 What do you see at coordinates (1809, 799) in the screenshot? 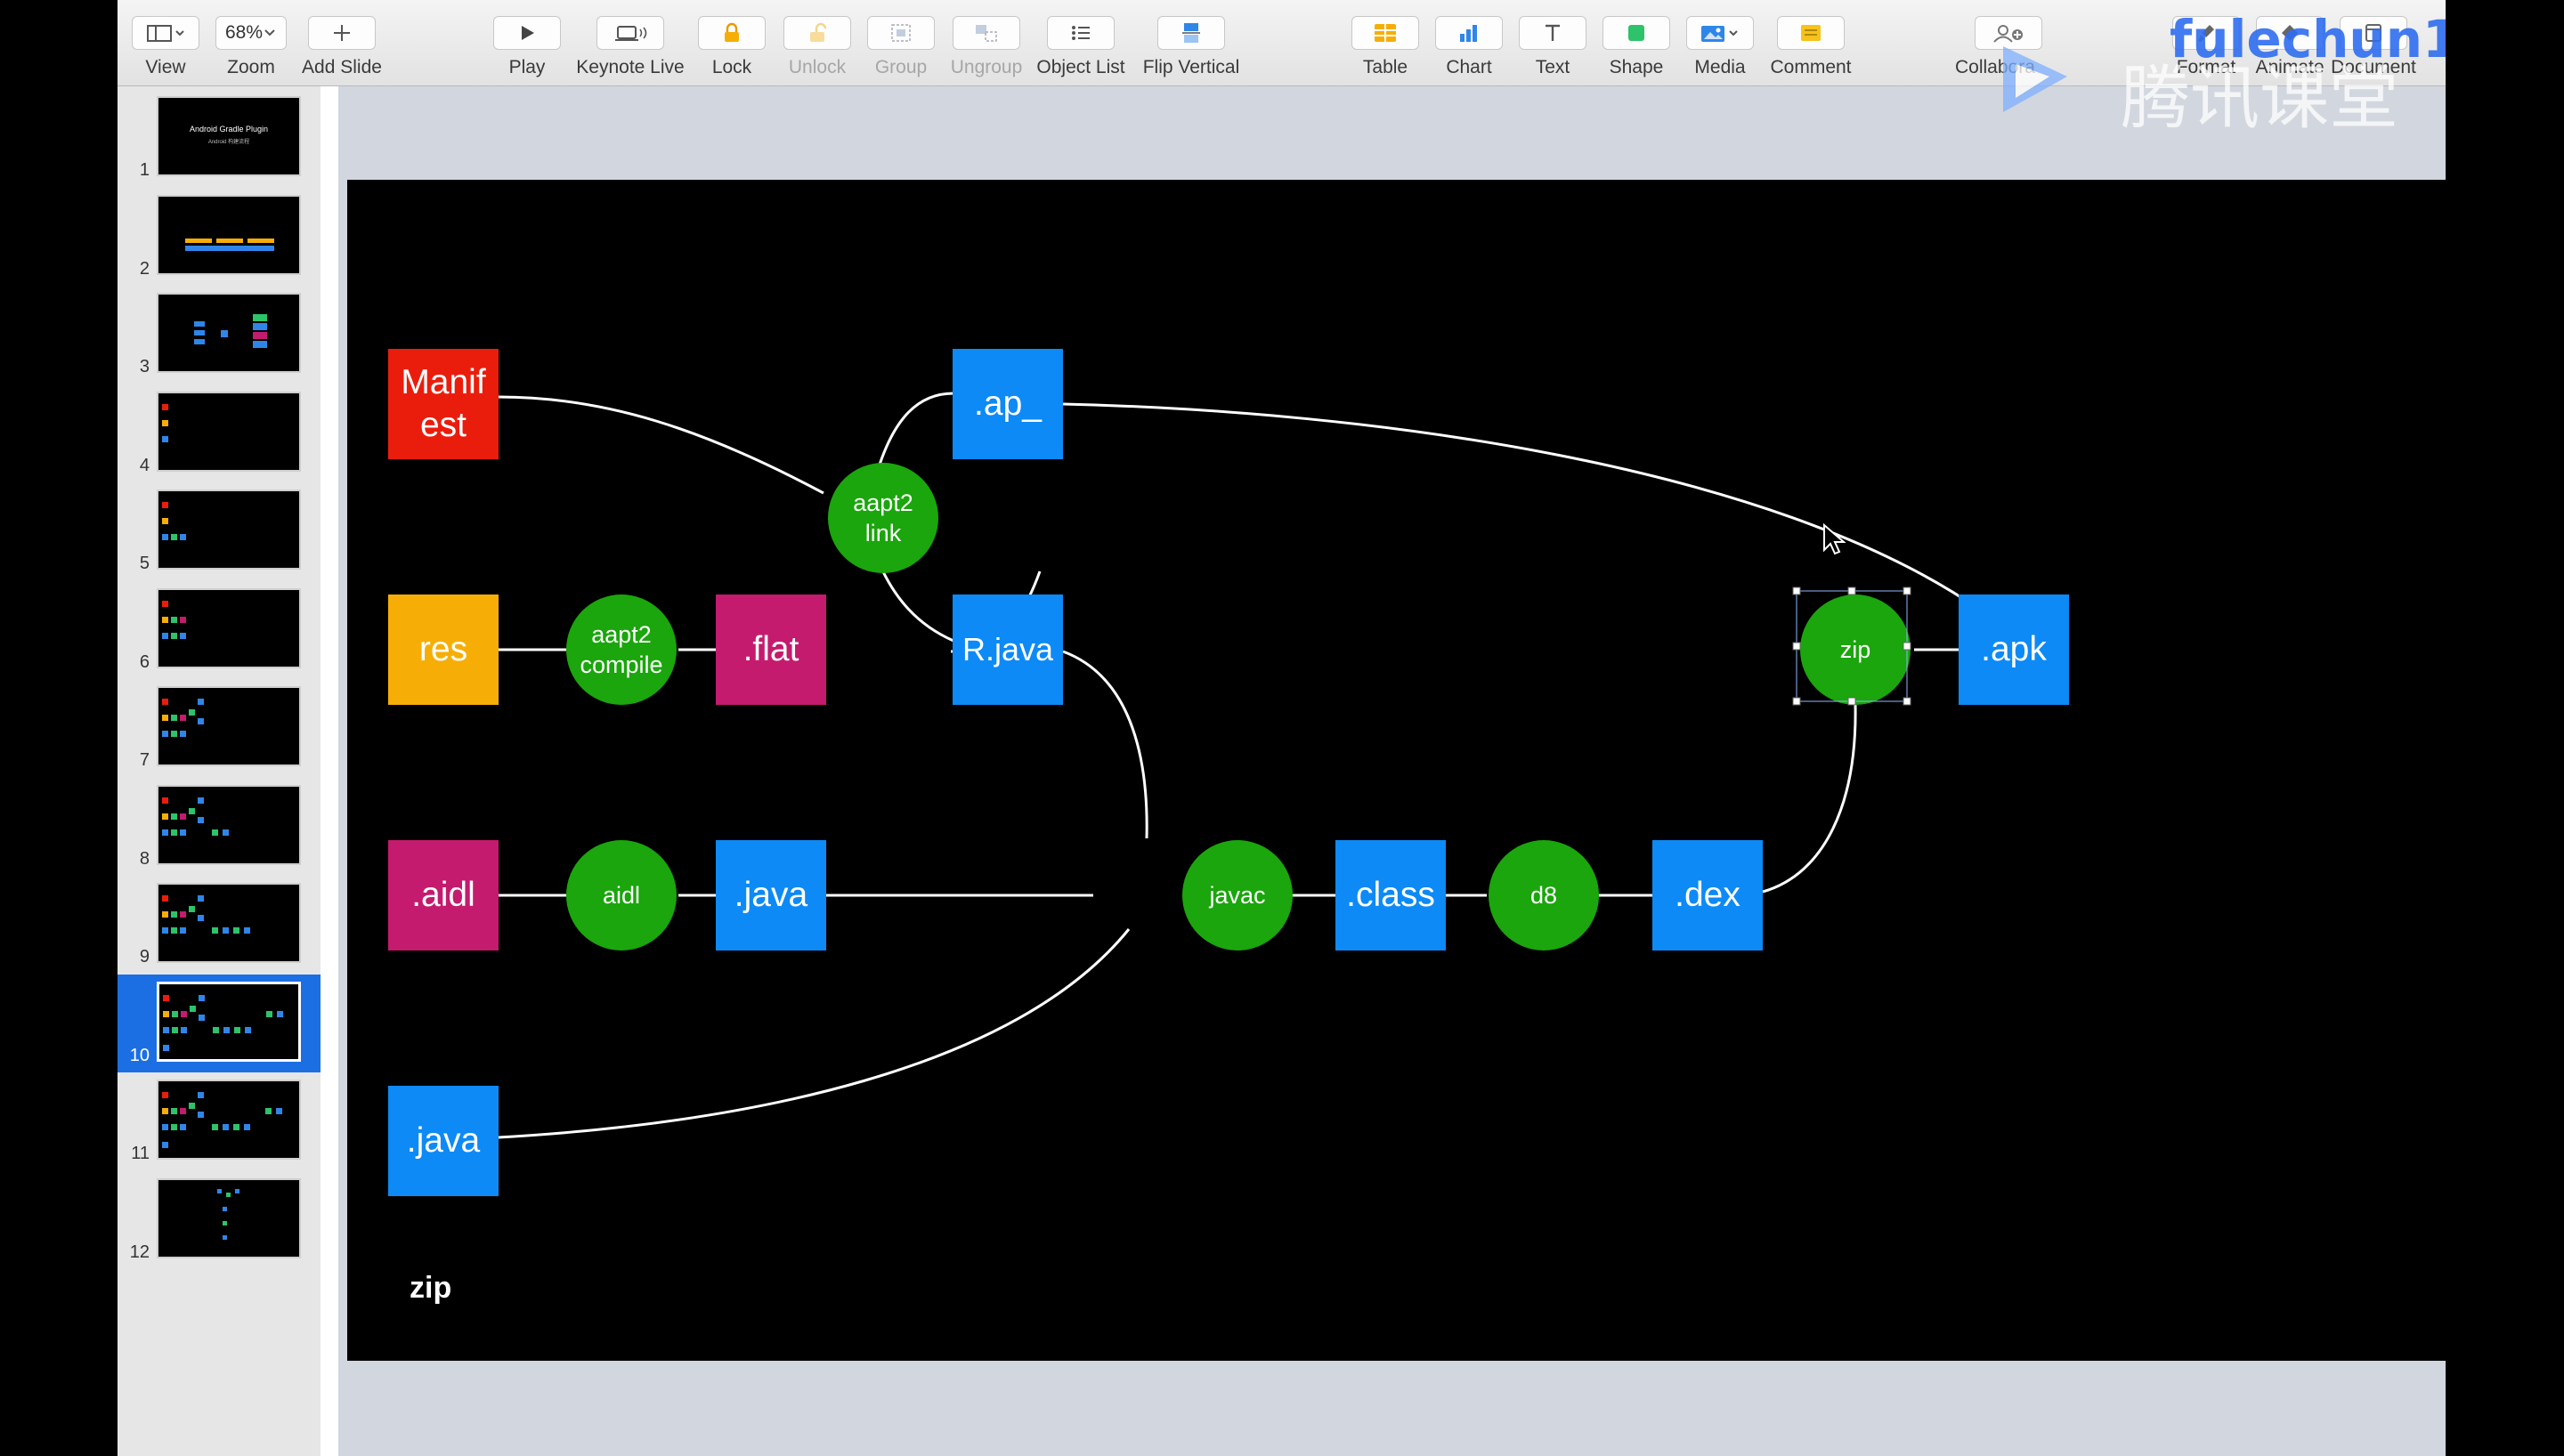
I see `connector-dex-zip` at bounding box center [1809, 799].